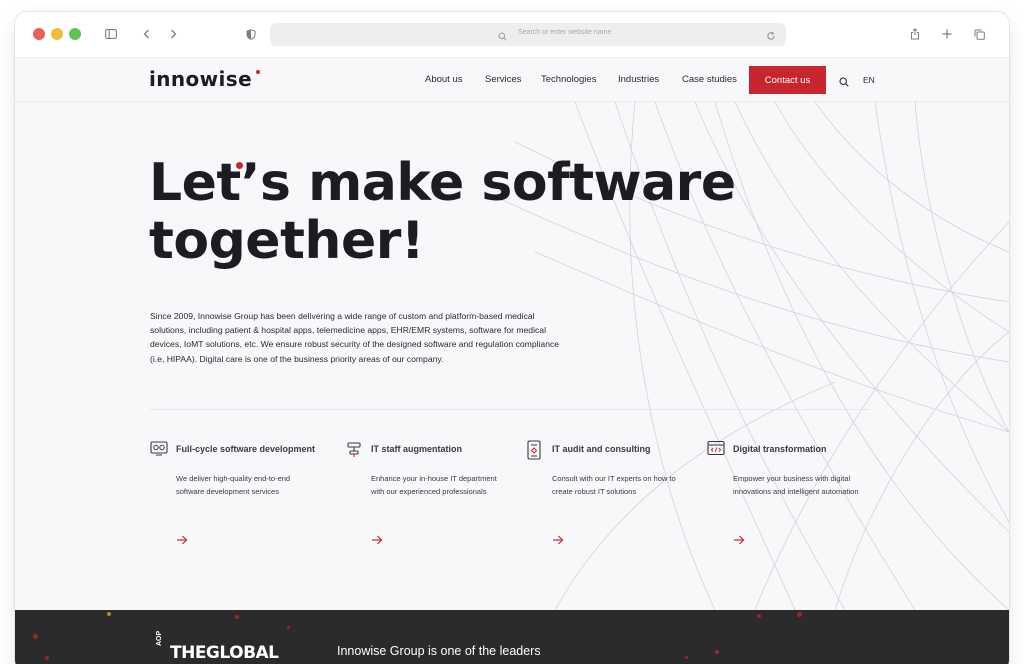 The height and width of the screenshot is (664, 1024). What do you see at coordinates (638, 79) in the screenshot?
I see `nav-industries: Industries` at bounding box center [638, 79].